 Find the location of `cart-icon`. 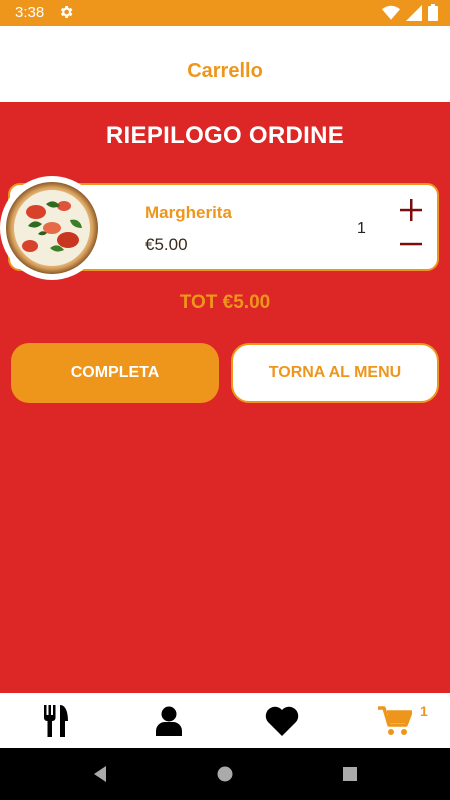

cart-icon is located at coordinates (395, 720).